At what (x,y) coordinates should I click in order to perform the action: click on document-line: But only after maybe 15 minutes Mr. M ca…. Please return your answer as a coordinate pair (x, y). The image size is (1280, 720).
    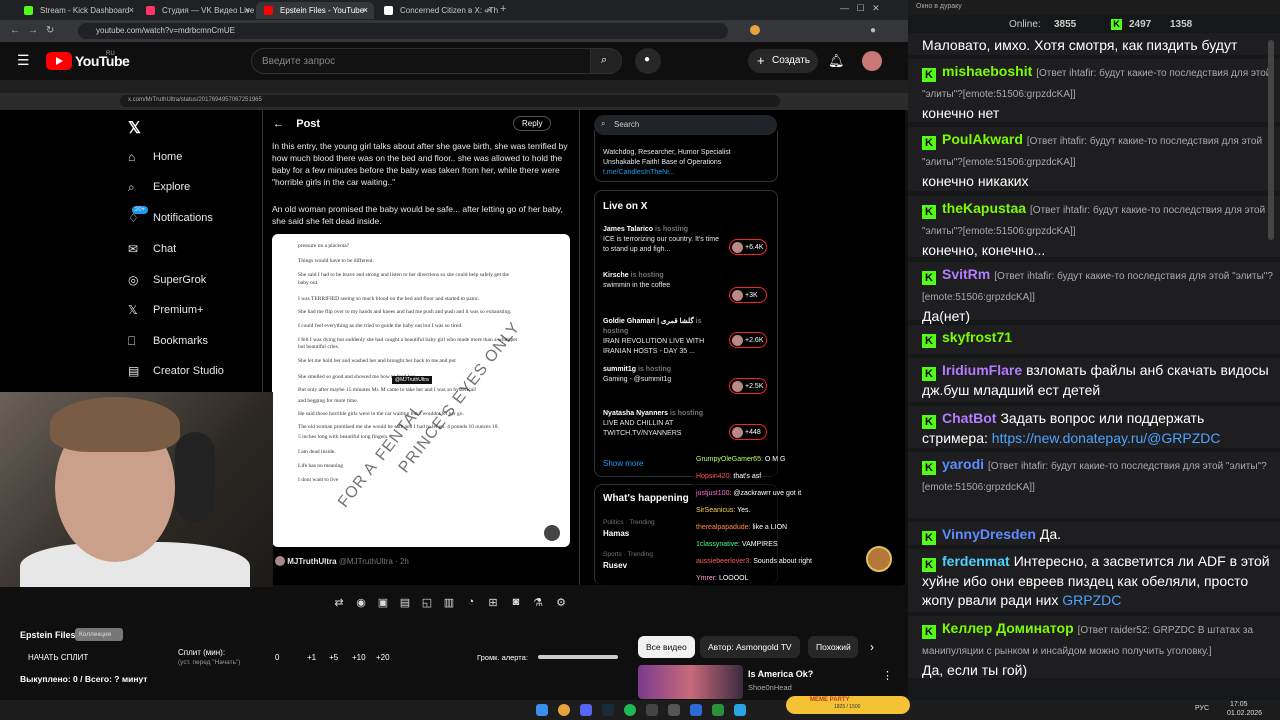
    Looking at the image, I should click on (387, 390).